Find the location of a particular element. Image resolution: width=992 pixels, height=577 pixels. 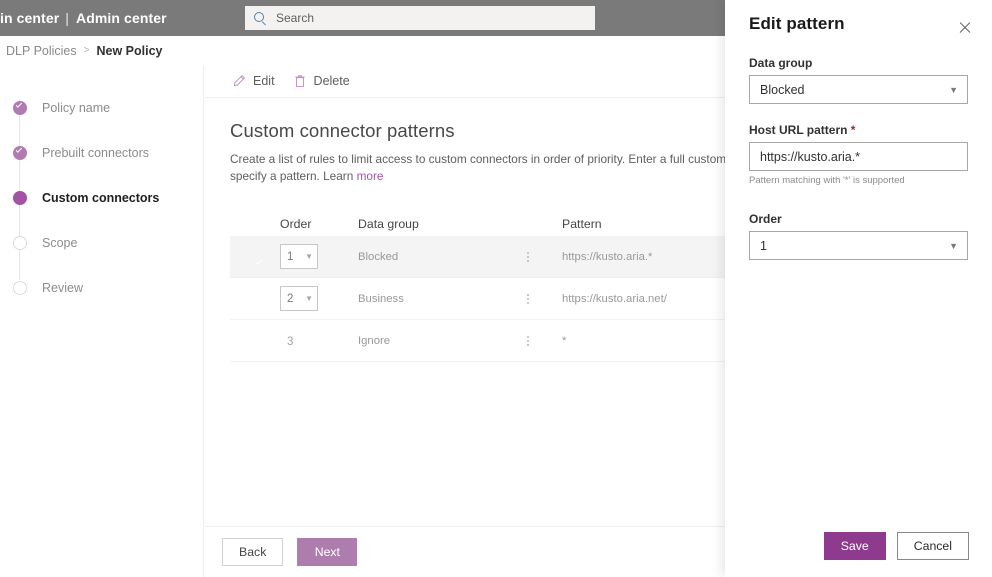

sidebar-item-label: Custom connectors is located at coordinates (101, 197).